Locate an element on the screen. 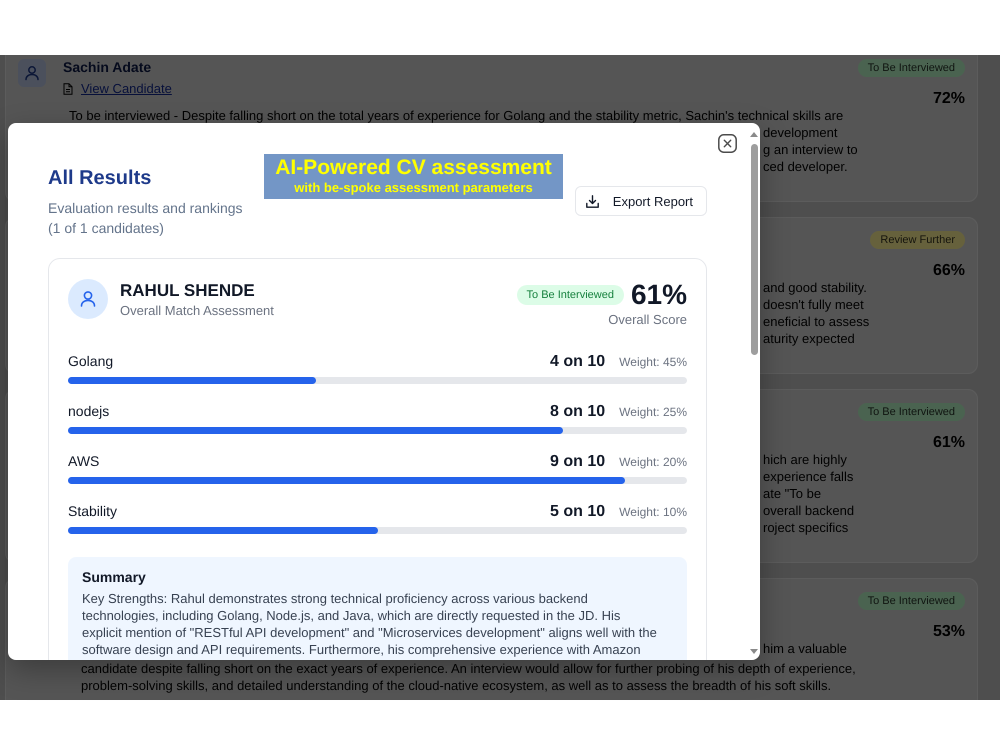  summary-fragment: aturity expected is located at coordinates (809, 338).